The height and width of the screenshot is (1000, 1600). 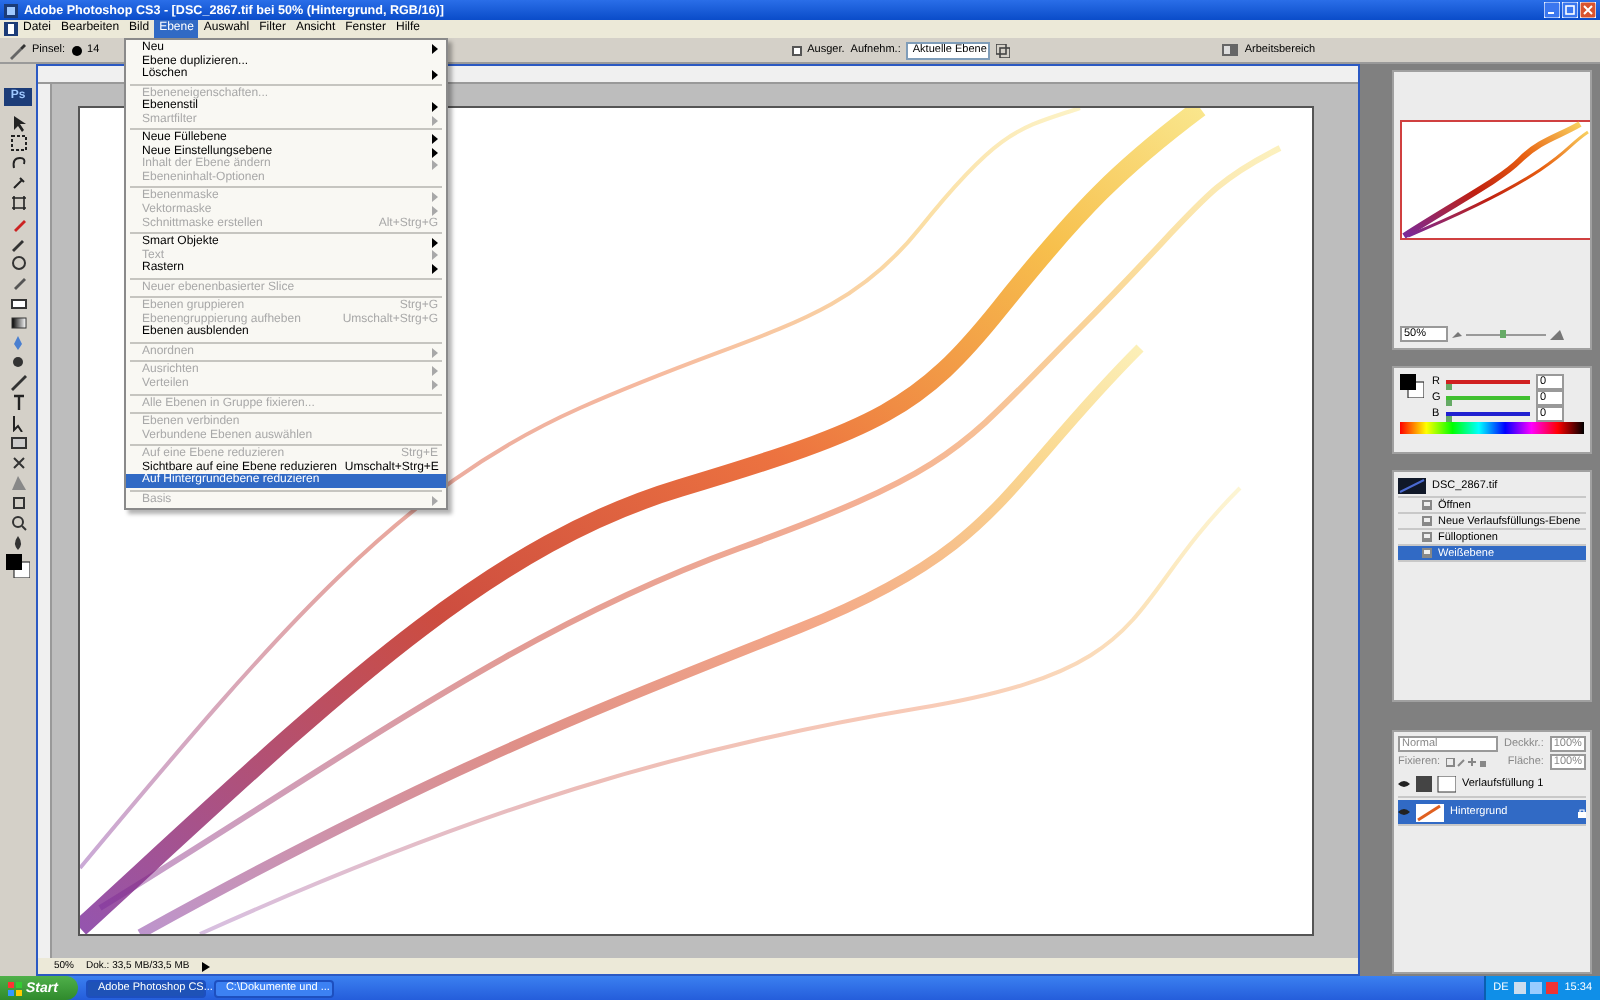 I want to click on zoom-in-icon, so click(x=1557, y=334).